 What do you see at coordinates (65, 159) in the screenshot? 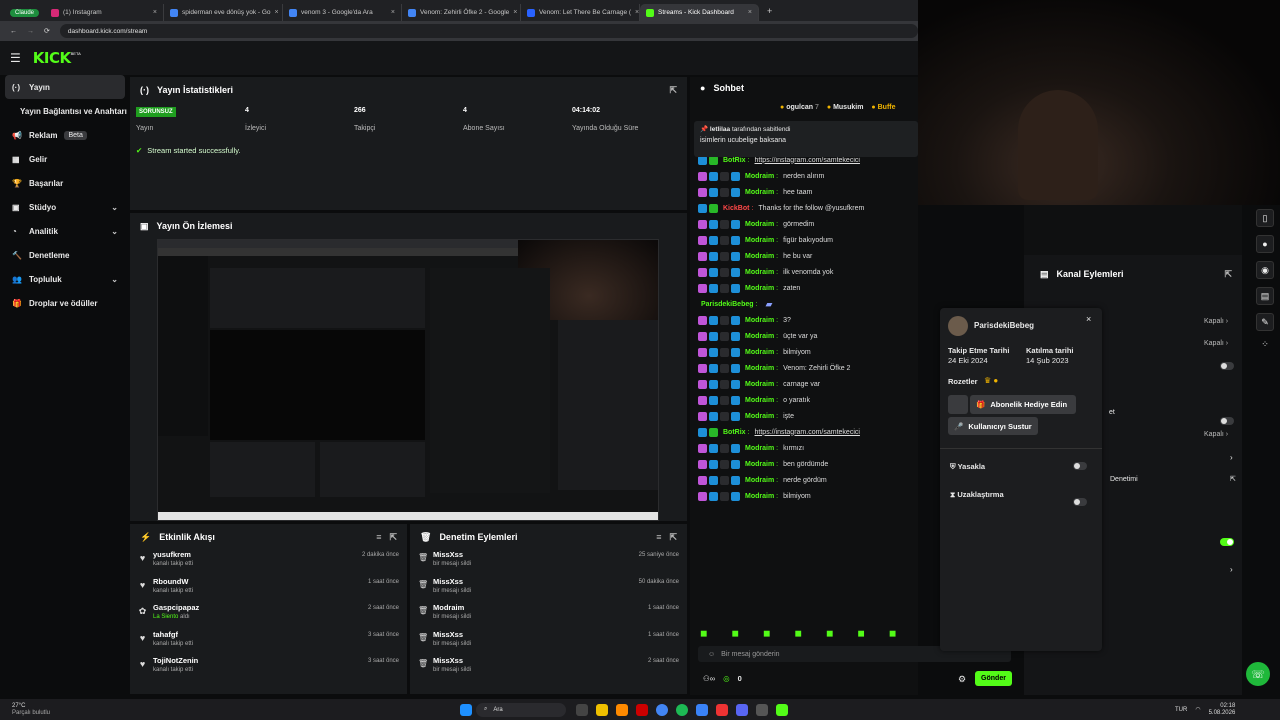
I see `sidebar-item: ▦ Gelir` at bounding box center [65, 159].